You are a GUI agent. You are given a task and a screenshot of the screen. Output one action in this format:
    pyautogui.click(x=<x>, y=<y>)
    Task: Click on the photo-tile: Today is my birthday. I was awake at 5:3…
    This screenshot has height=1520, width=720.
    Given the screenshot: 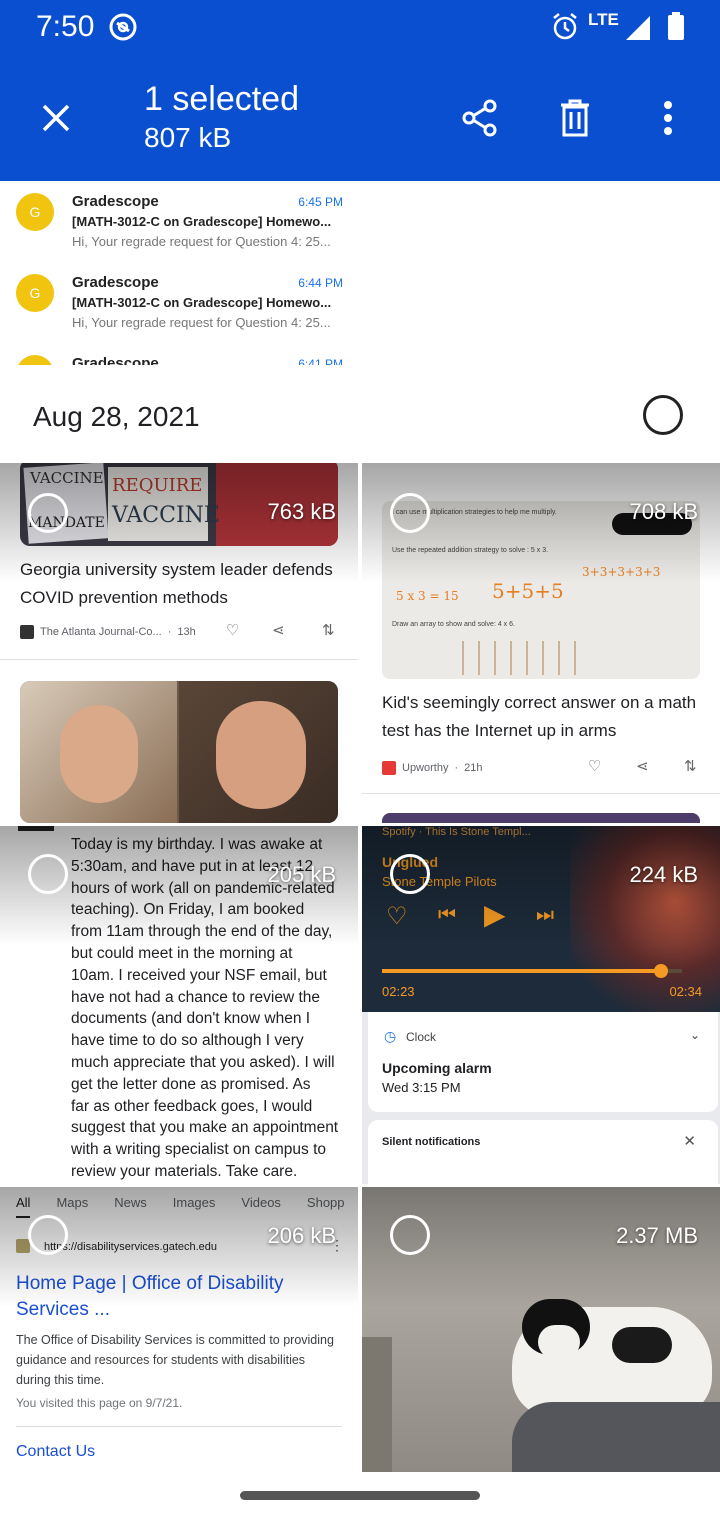 What is the action you would take?
    pyautogui.click(x=179, y=1005)
    